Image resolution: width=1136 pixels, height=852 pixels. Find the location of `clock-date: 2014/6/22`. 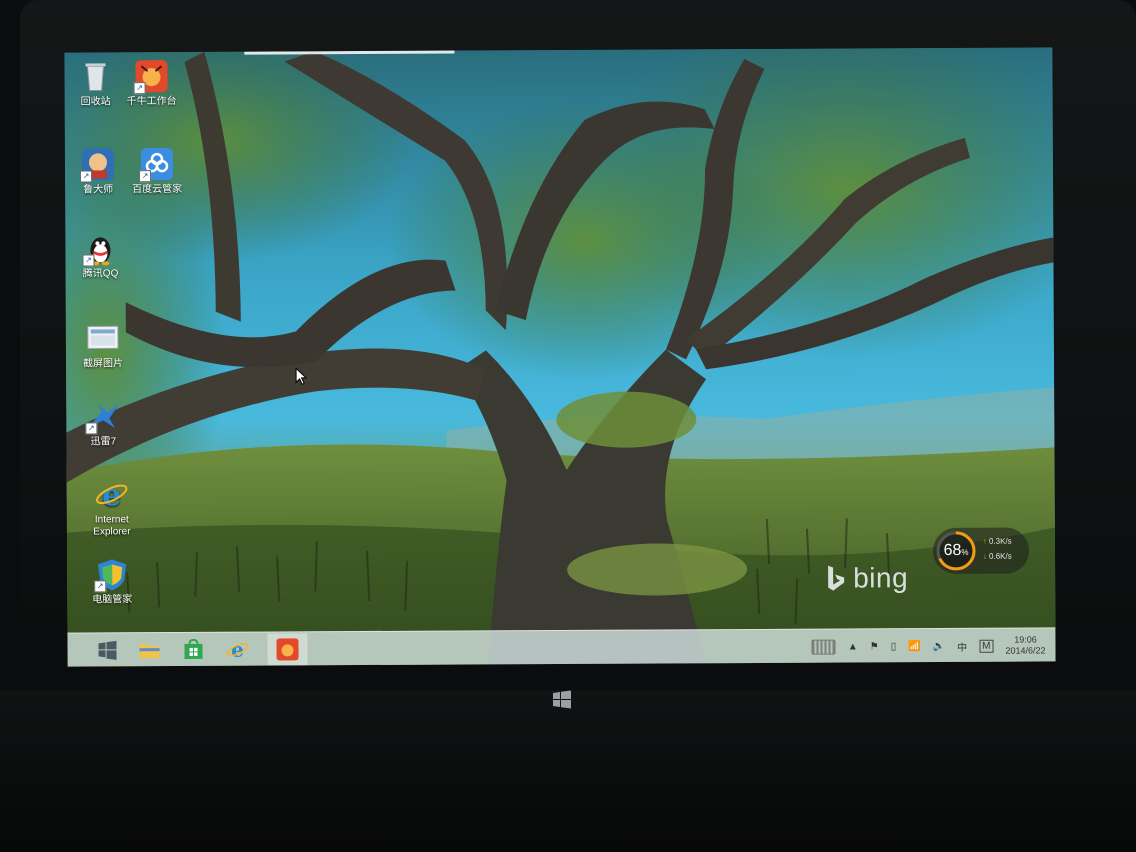

clock-date: 2014/6/22 is located at coordinates (1025, 650).